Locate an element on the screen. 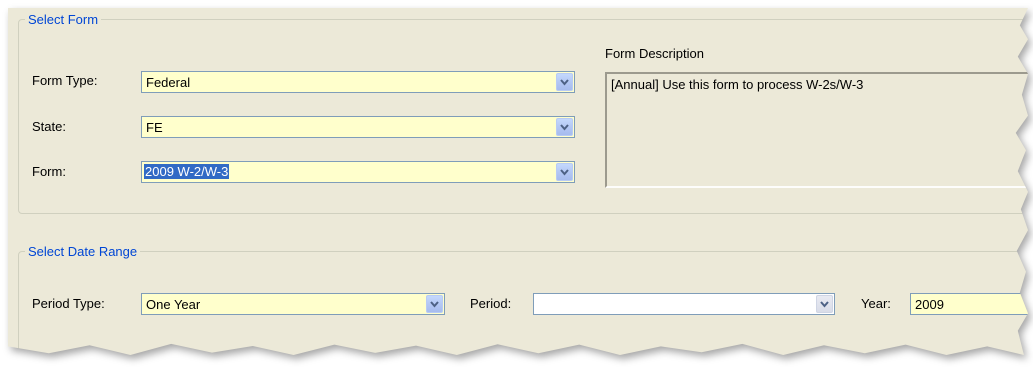 The height and width of the screenshot is (386, 1033). form-type-dropdown: Federal is located at coordinates (358, 82).